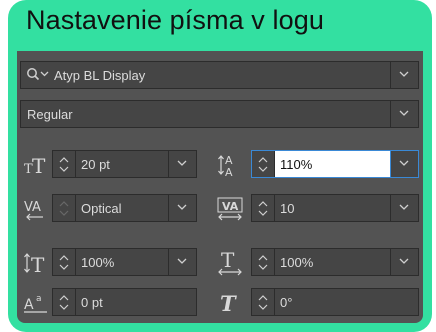 The image size is (436, 332). What do you see at coordinates (124, 302) in the screenshot?
I see `baseline-shift-field: 0 pt` at bounding box center [124, 302].